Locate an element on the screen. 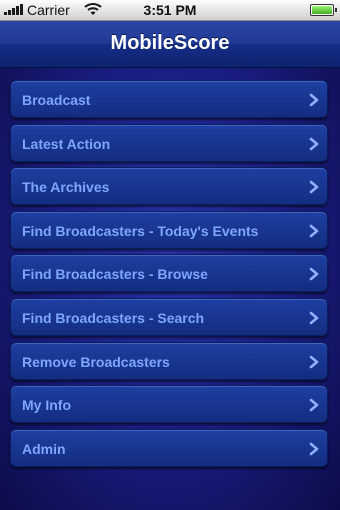 Image resolution: width=340 pixels, height=510 pixels. menu-item: Find Broadcasters - Search is located at coordinates (169, 317).